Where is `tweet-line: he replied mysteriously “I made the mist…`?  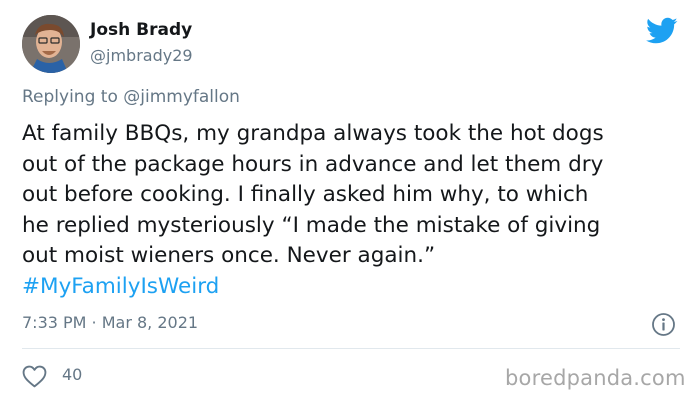
tweet-line: he replied mysteriously “I made the mist… is located at coordinates (311, 225).